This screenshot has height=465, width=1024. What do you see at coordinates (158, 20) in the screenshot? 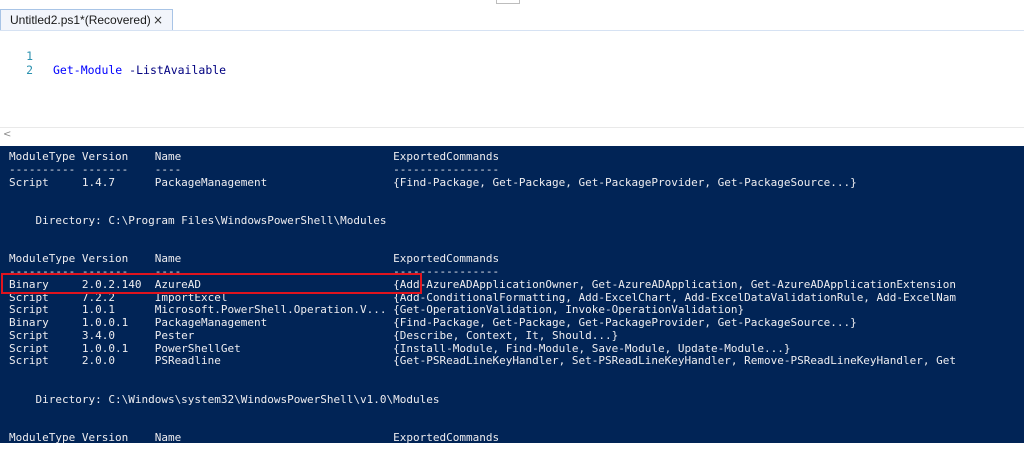
I see `tab-close-icon: ×` at bounding box center [158, 20].